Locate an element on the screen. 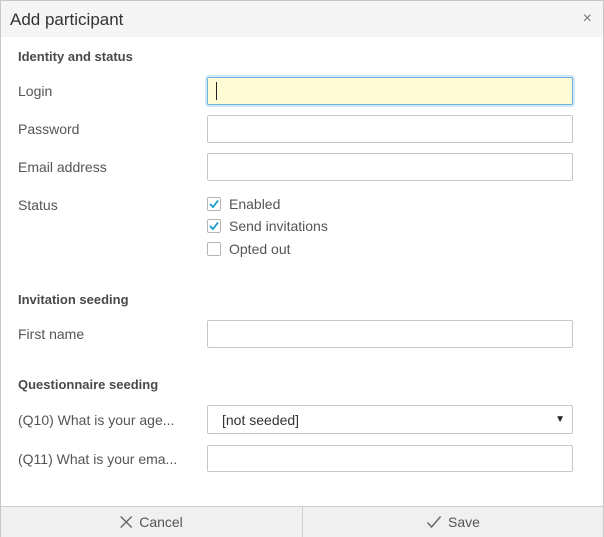 The width and height of the screenshot is (604, 537). close-icon: × is located at coordinates (587, 19).